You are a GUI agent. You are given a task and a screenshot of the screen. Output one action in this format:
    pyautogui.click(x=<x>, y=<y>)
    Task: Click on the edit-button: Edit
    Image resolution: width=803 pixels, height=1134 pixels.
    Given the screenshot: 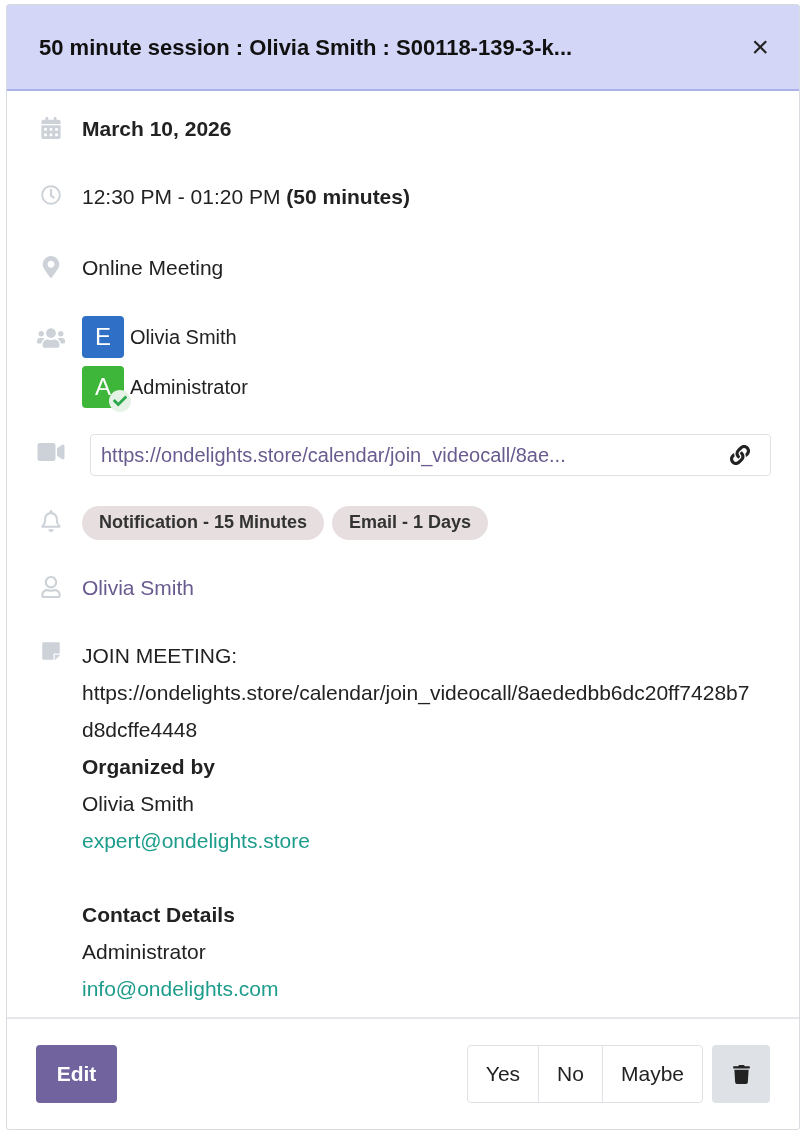 What is the action you would take?
    pyautogui.click(x=76, y=1074)
    